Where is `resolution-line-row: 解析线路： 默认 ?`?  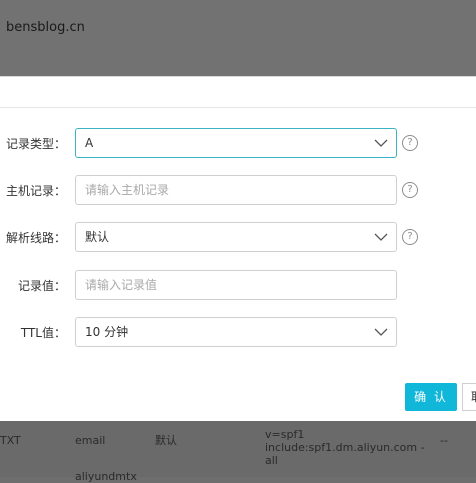
resolution-line-row: 解析线路： 默认 ? is located at coordinates (238, 238).